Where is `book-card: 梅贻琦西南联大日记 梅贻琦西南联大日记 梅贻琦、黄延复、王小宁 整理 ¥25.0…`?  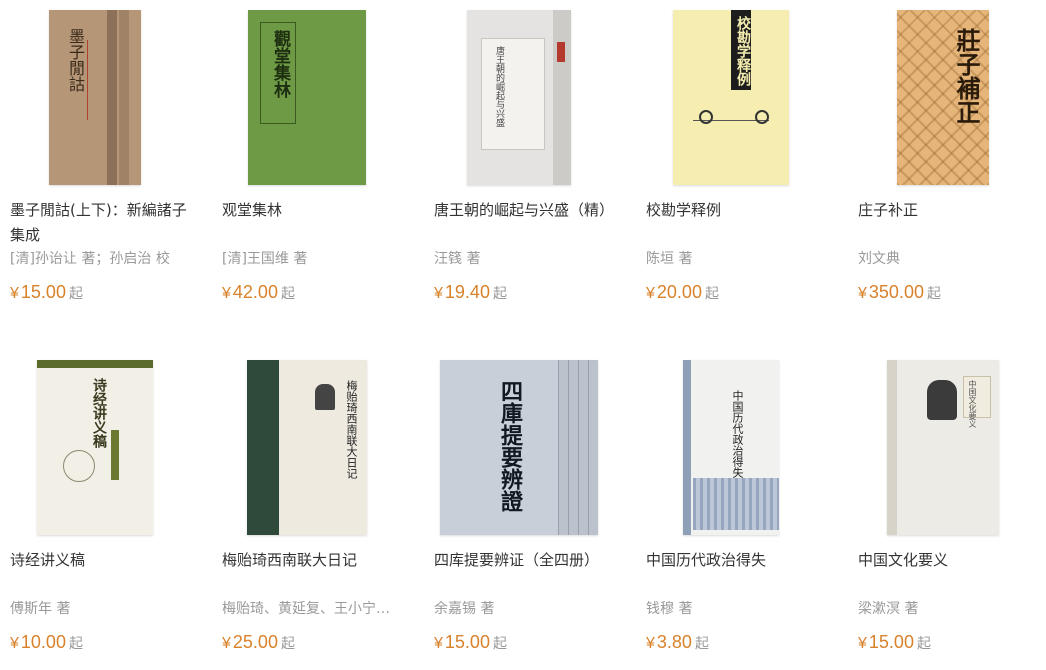
book-card: 梅贻琦西南联大日记 梅贻琦西南联大日记 梅贻琦、黄延复、王小宁 整理 ¥25.0… is located at coordinates (312, 510).